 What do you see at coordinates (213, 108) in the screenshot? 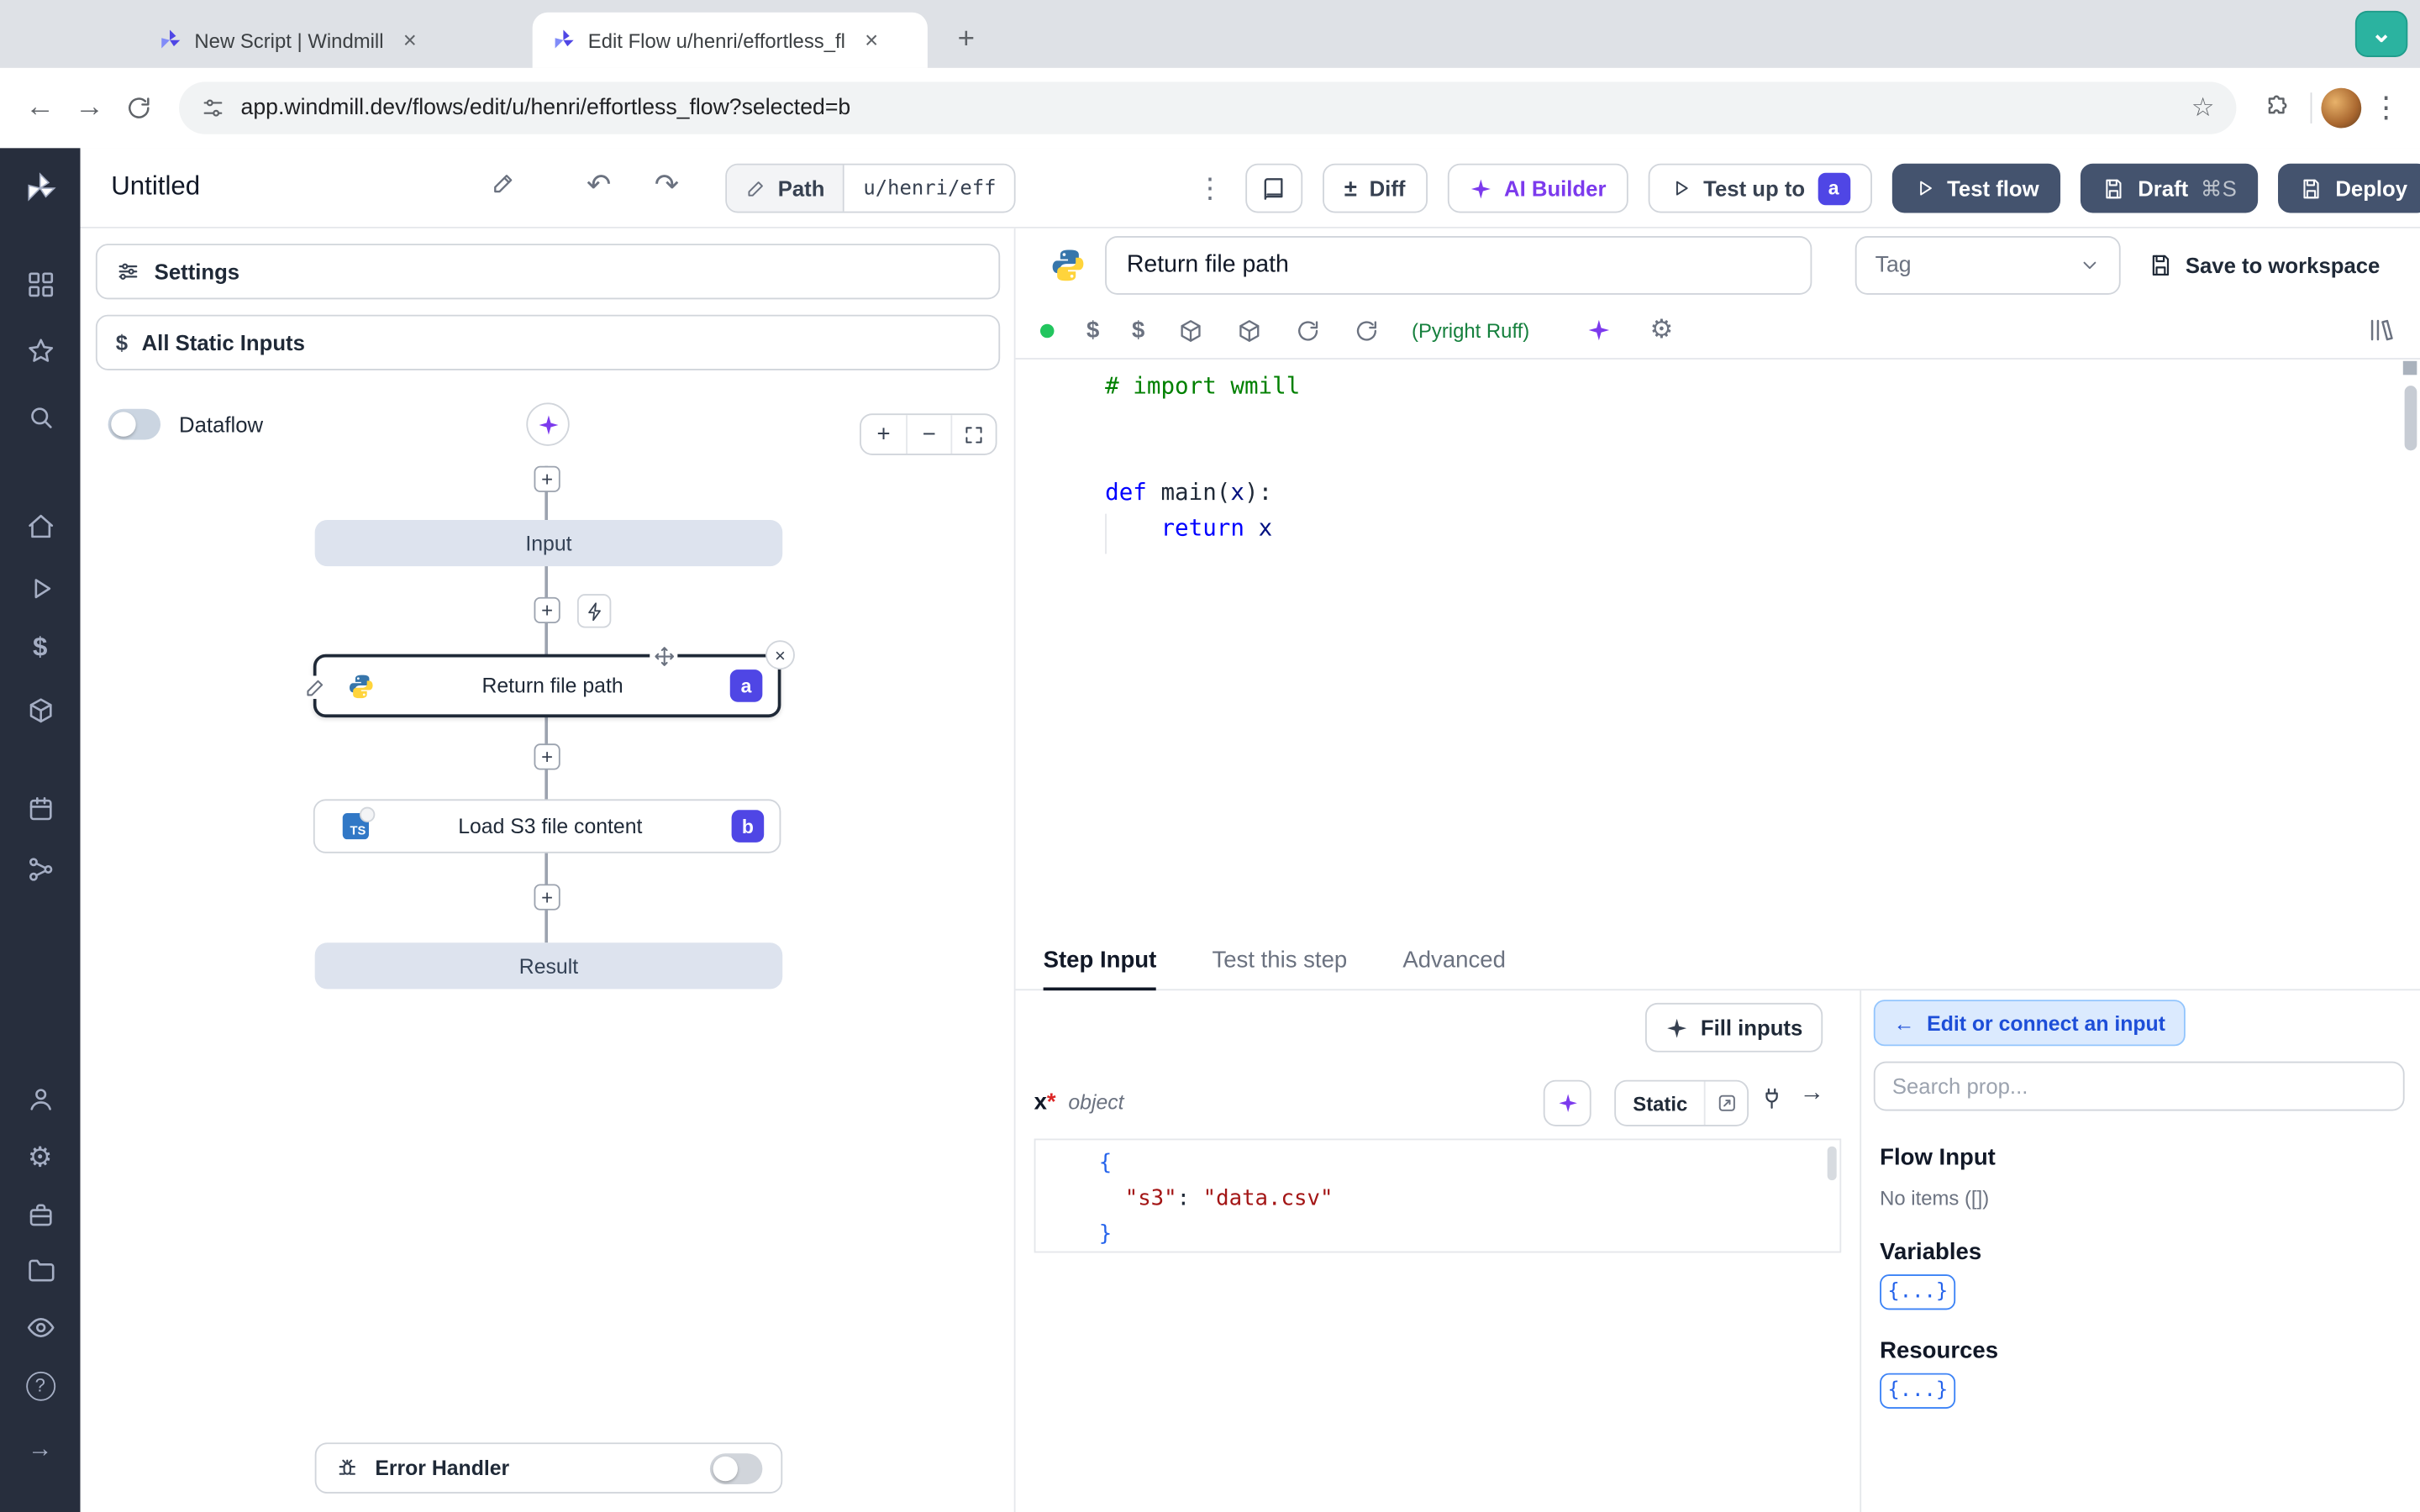
I see `site-settings-icon` at bounding box center [213, 108].